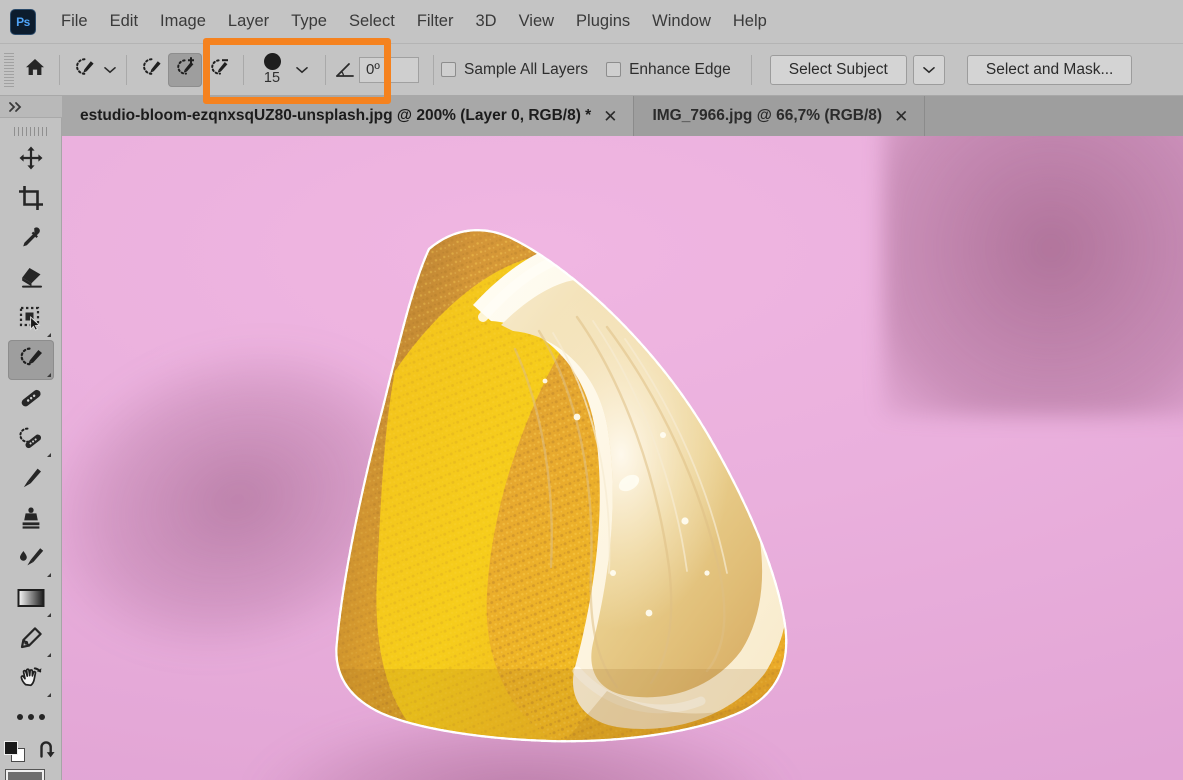 Image resolution: width=1183 pixels, height=780 pixels. Describe the element at coordinates (31, 560) in the screenshot. I see `blur-tool` at that location.